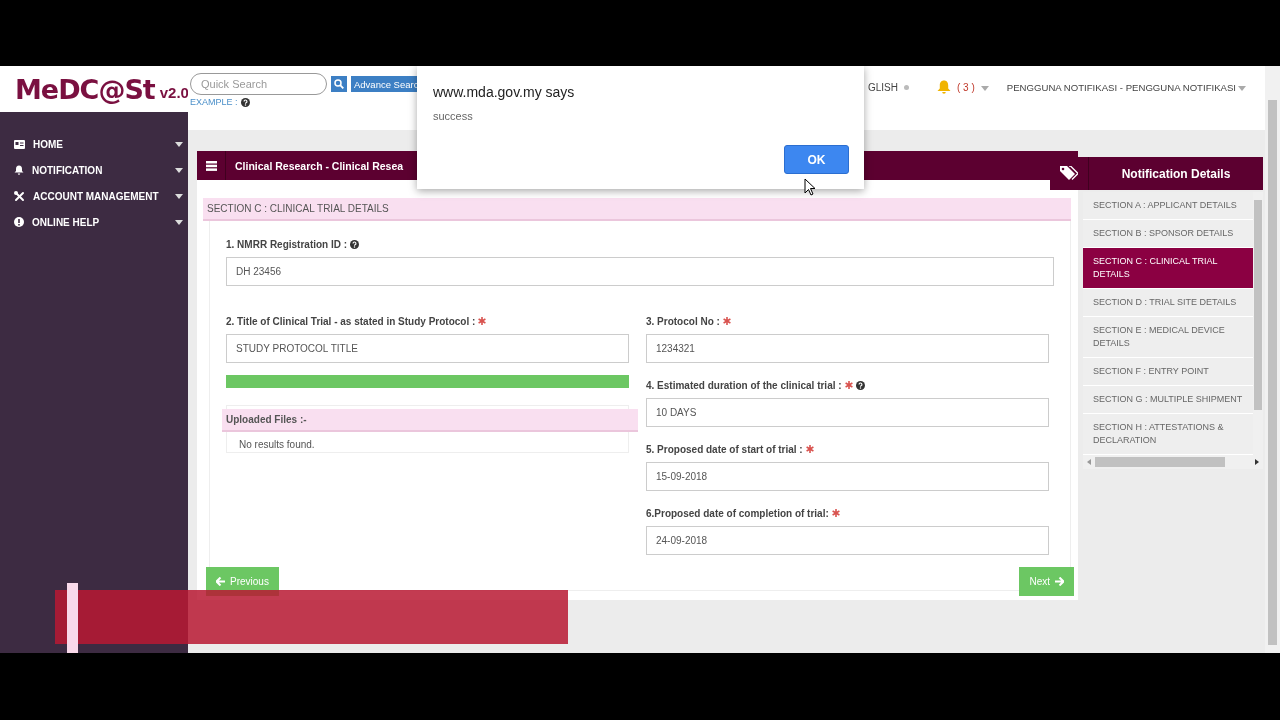 The image size is (1280, 720). Describe the element at coordinates (1168, 206) in the screenshot. I see `section-link: SECTION A : APPLICANT DETAILS` at that location.